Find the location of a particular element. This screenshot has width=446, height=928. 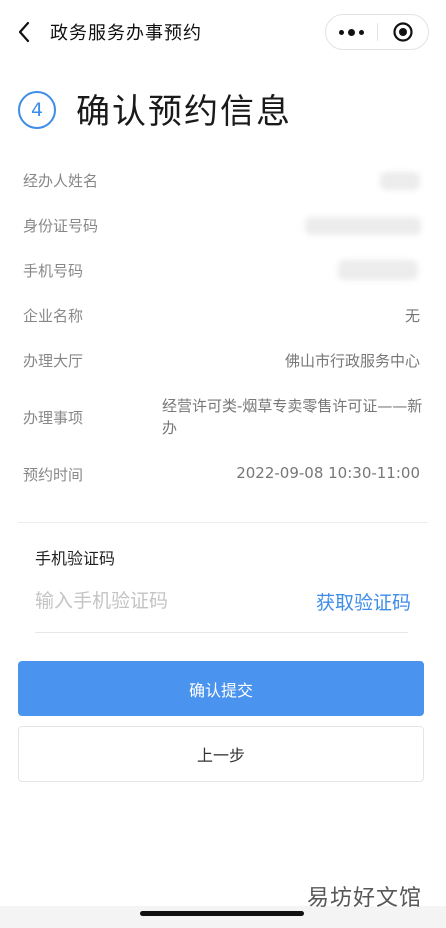

close-button is located at coordinates (402, 32).